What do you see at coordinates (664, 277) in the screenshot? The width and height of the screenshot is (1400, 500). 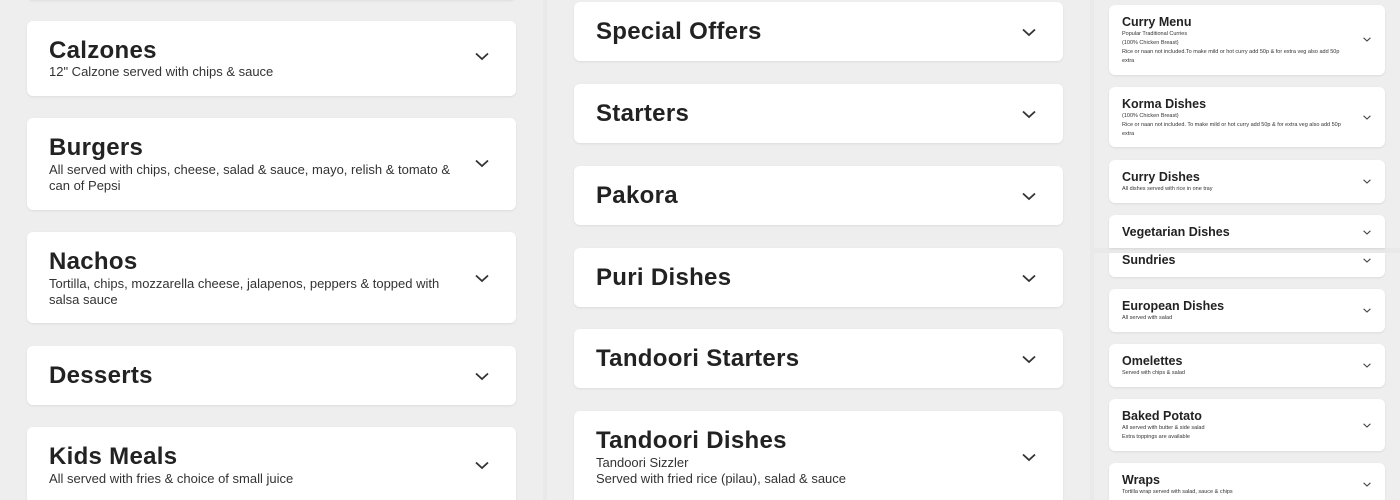 I see `category-title: Puri Dishes` at bounding box center [664, 277].